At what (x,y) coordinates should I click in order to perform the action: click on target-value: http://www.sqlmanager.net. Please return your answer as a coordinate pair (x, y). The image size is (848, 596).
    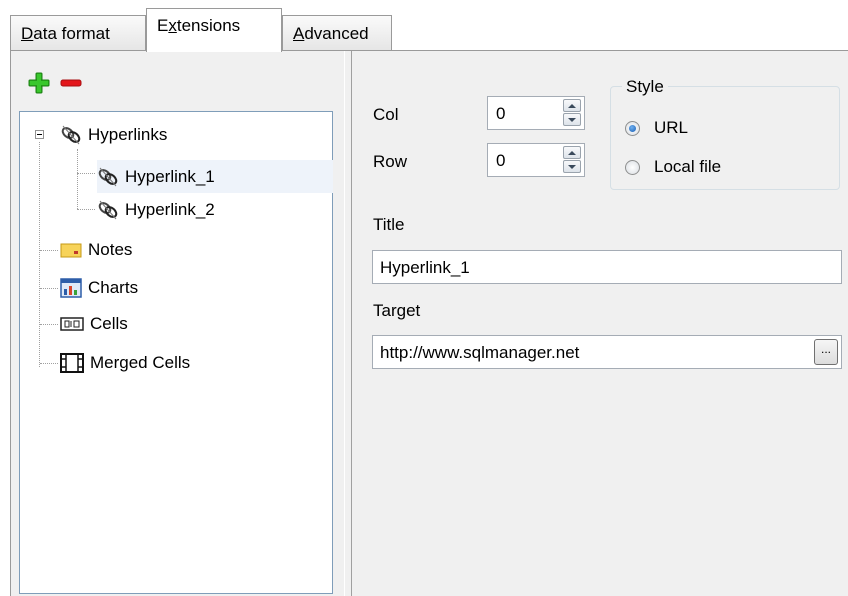
    Looking at the image, I should click on (480, 352).